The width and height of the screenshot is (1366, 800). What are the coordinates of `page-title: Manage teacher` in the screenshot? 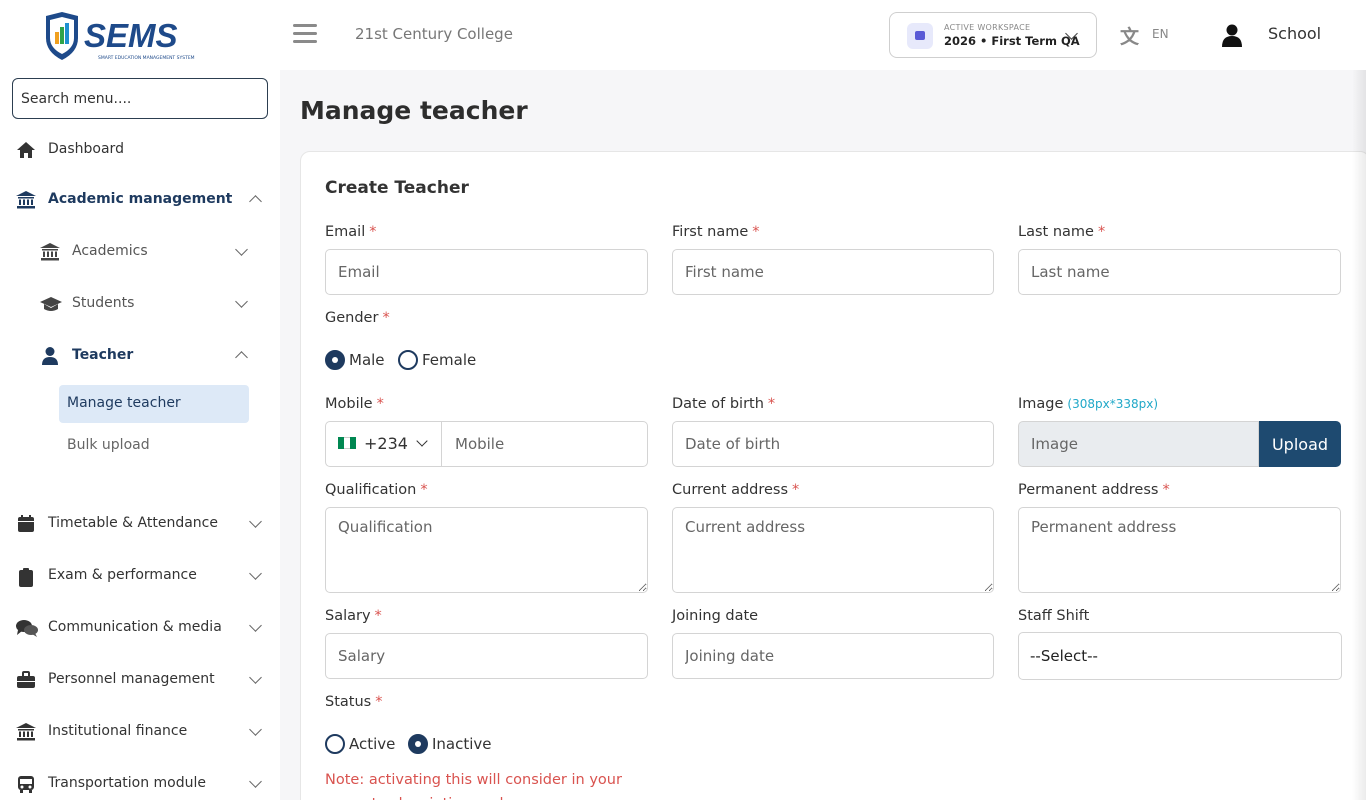 It's located at (414, 110).